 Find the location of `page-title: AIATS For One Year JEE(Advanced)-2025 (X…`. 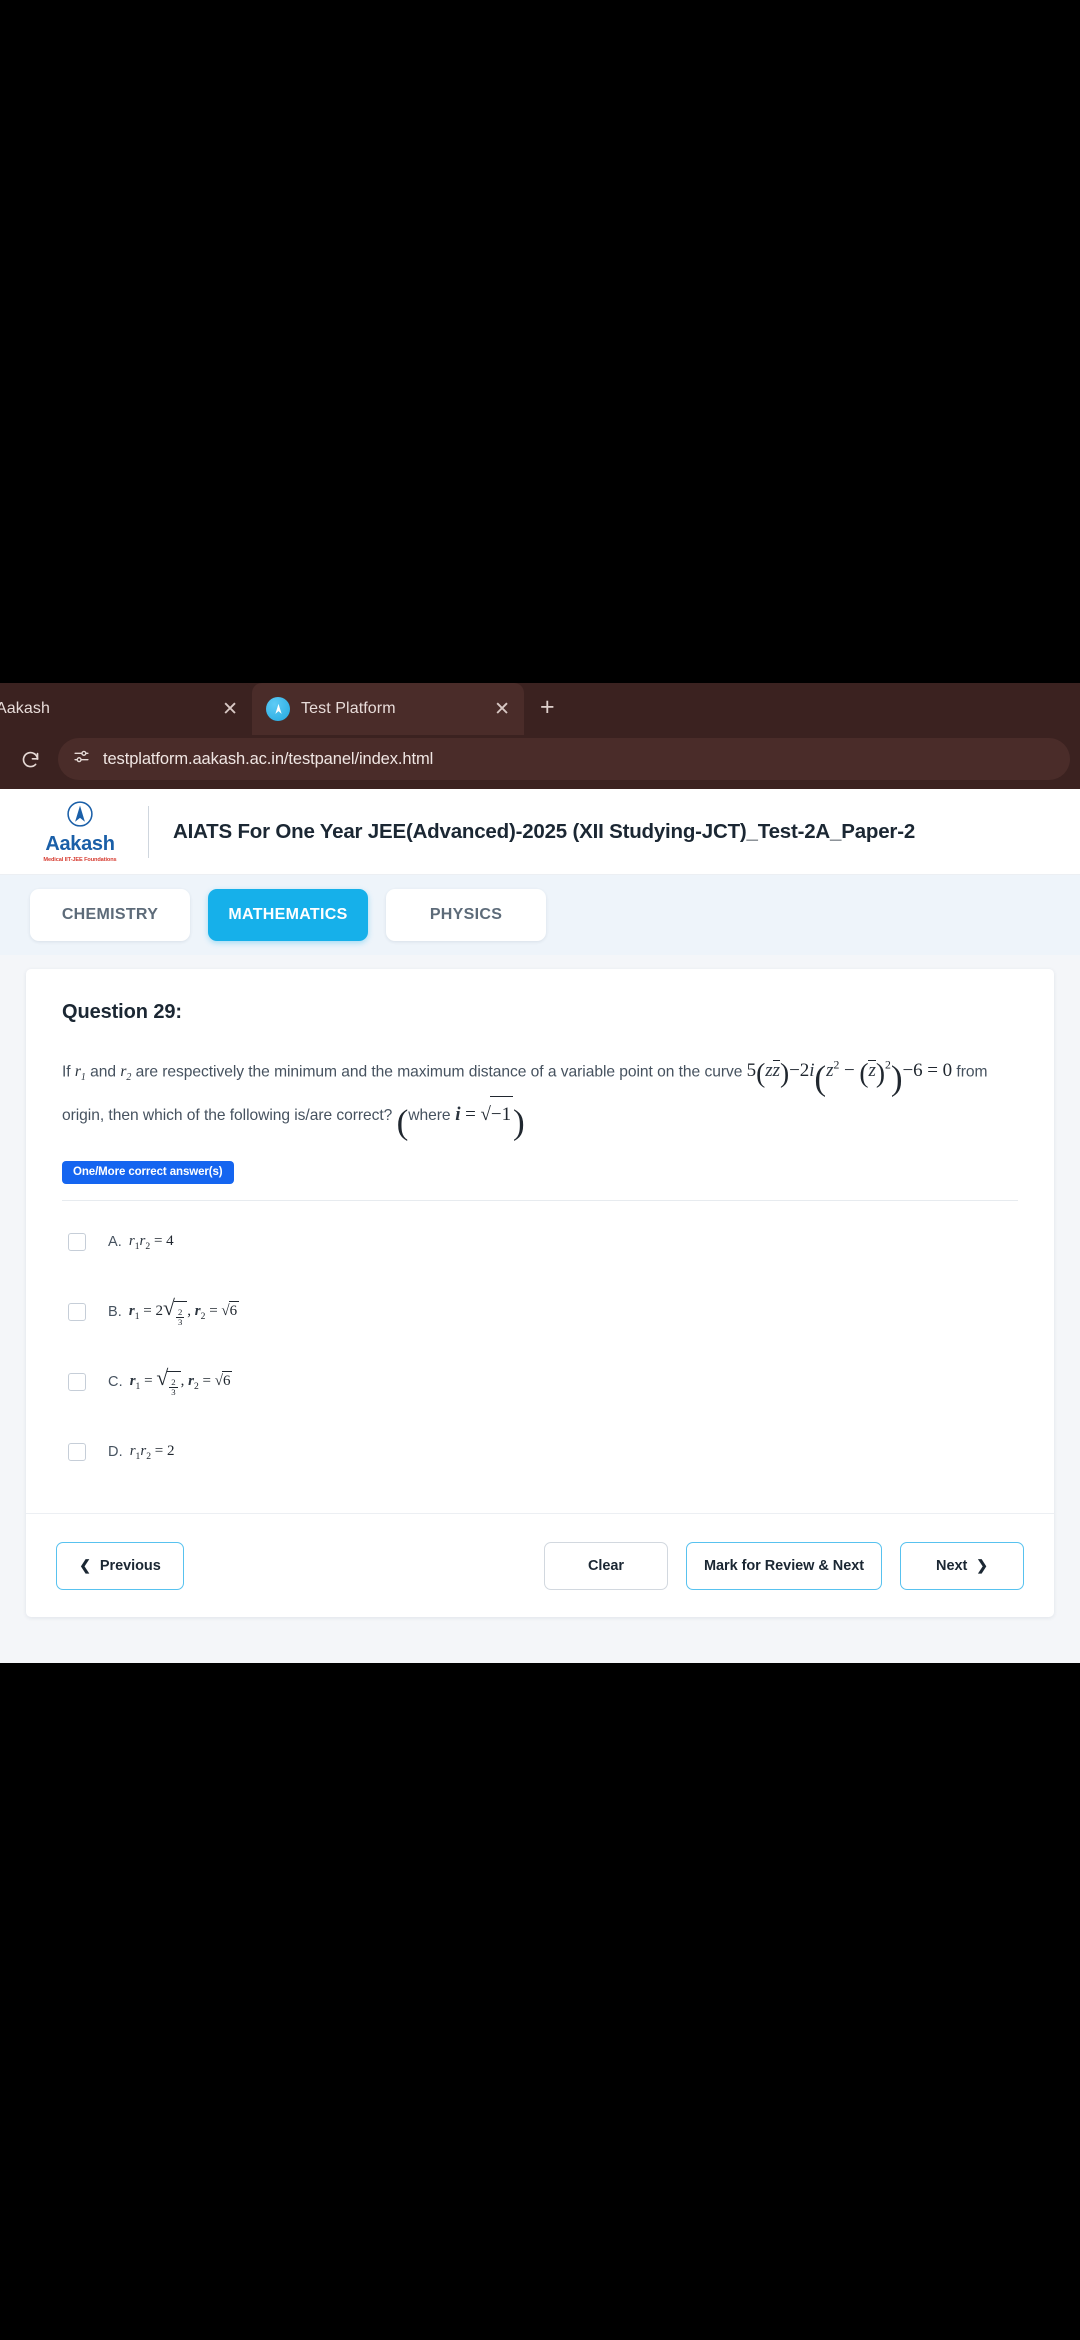

page-title: AIATS For One Year JEE(Advanced)-2025 (X… is located at coordinates (544, 831).